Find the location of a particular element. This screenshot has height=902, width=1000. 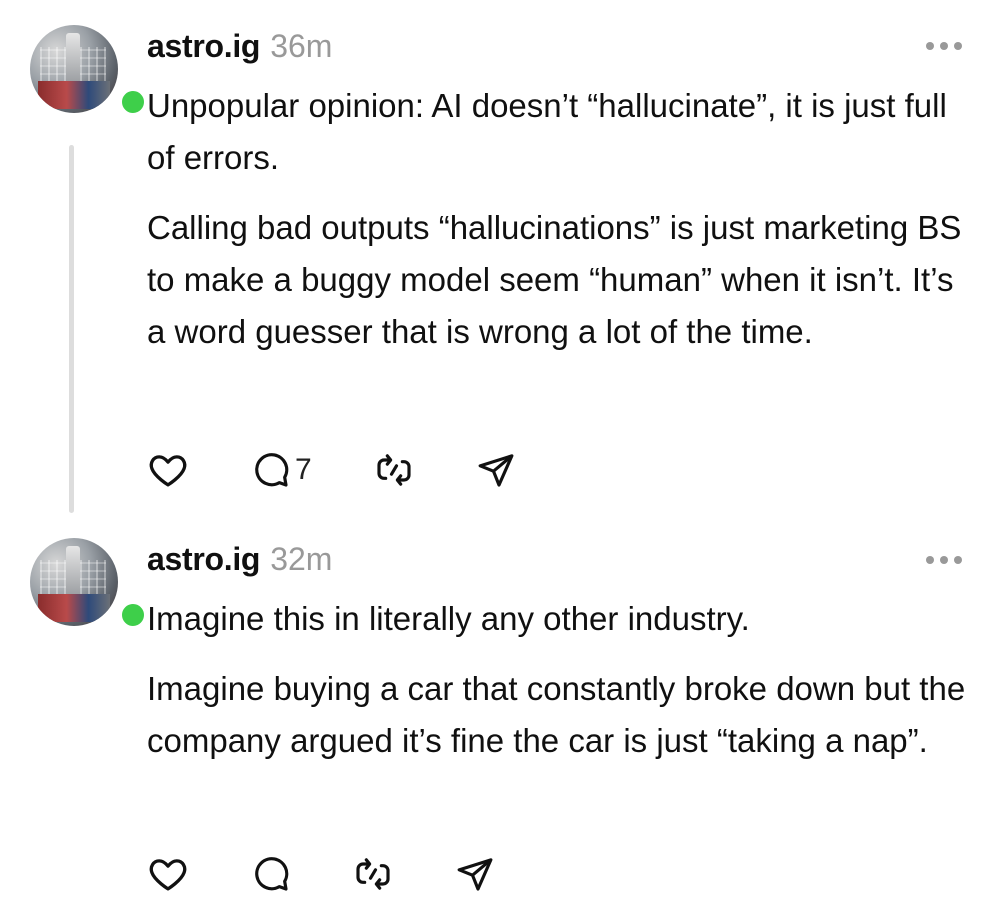

reply-count: 7 is located at coordinates (303, 469).